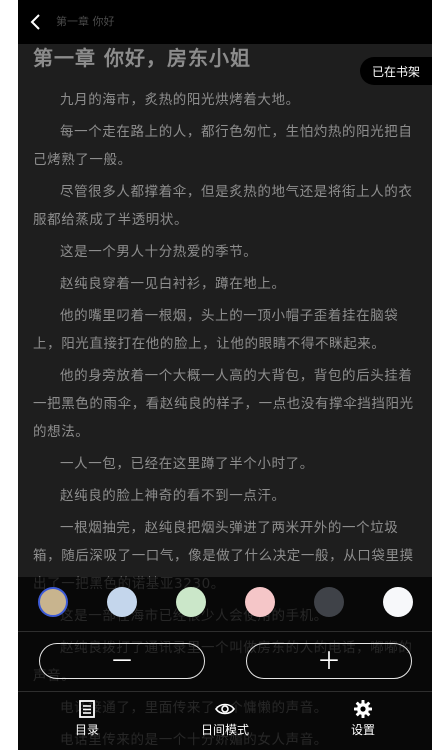 The image size is (446, 755). What do you see at coordinates (122, 602) in the screenshot?
I see `swatch-light-blue` at bounding box center [122, 602].